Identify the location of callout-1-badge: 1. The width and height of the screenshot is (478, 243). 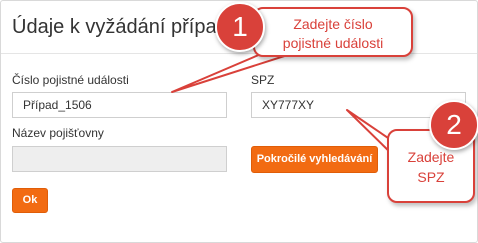
(240, 27).